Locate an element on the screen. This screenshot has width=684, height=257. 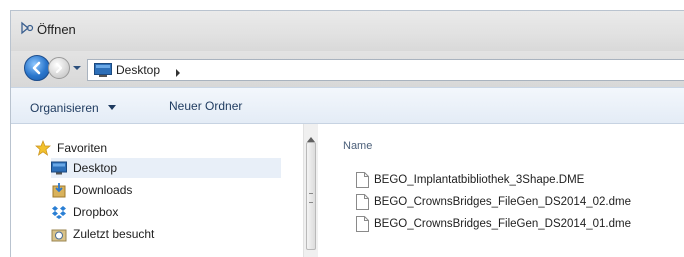
file-name: BEGO_Implantatbibliothek_3Shape.DME is located at coordinates (479, 180).